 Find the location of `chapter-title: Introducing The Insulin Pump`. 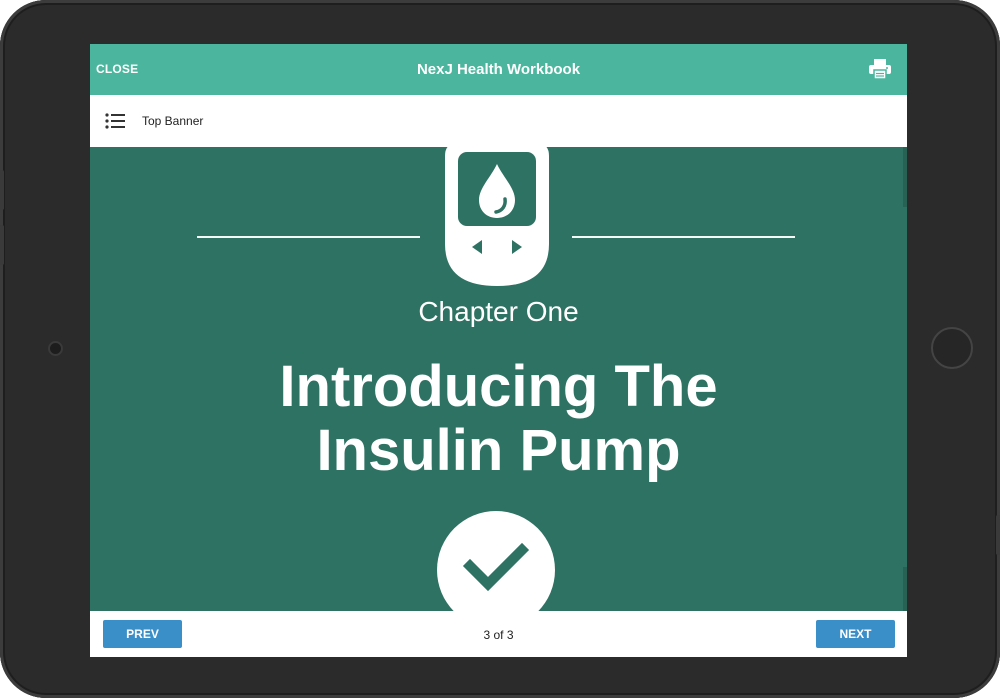

chapter-title: Introducing The Insulin Pump is located at coordinates (498, 419).